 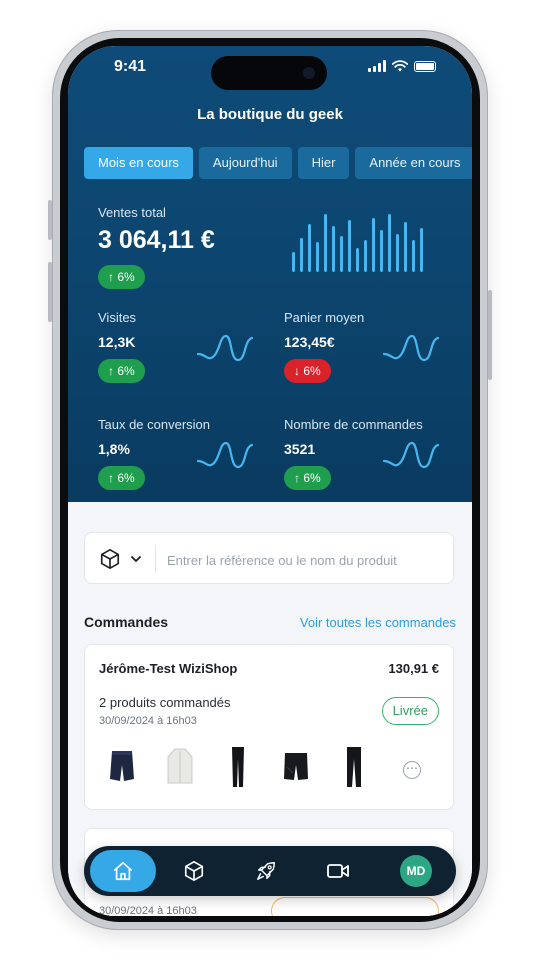 I want to click on product-thumbnail-pants-black, so click(x=354, y=767).